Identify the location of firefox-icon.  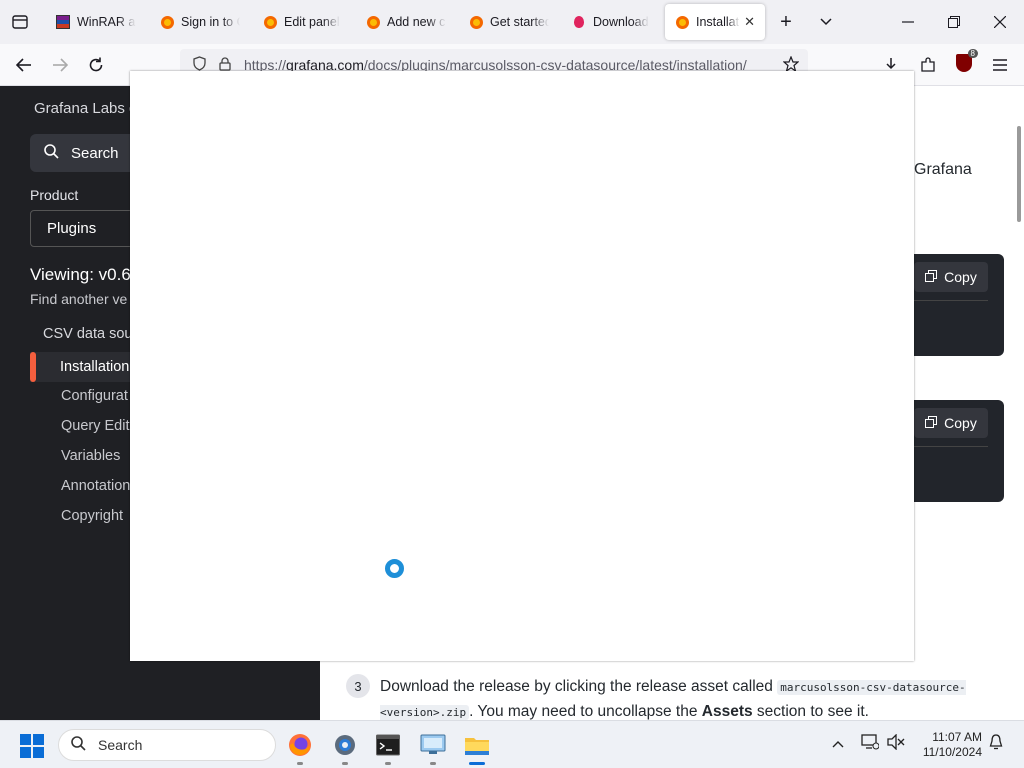
(300, 747).